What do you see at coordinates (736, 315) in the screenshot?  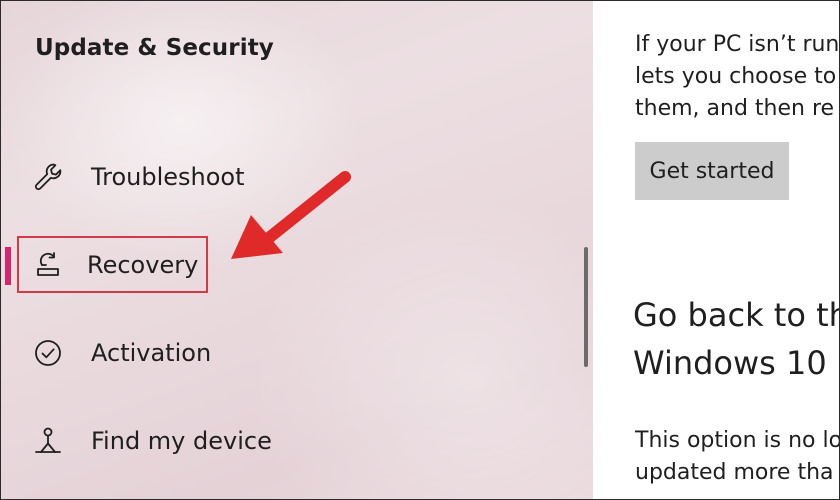 I see `heading-line: Go back to th` at bounding box center [736, 315].